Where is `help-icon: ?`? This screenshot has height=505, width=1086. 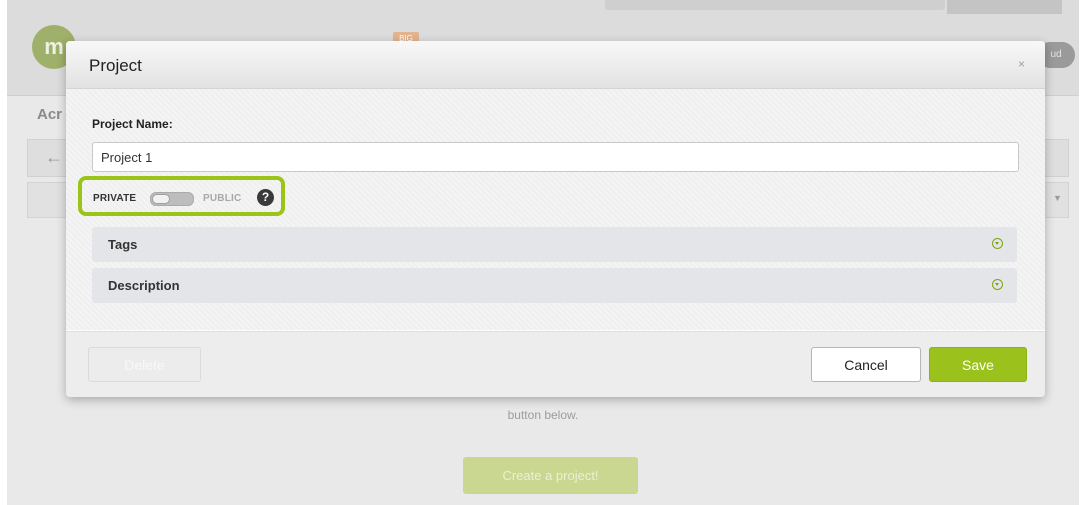
help-icon: ? is located at coordinates (265, 197).